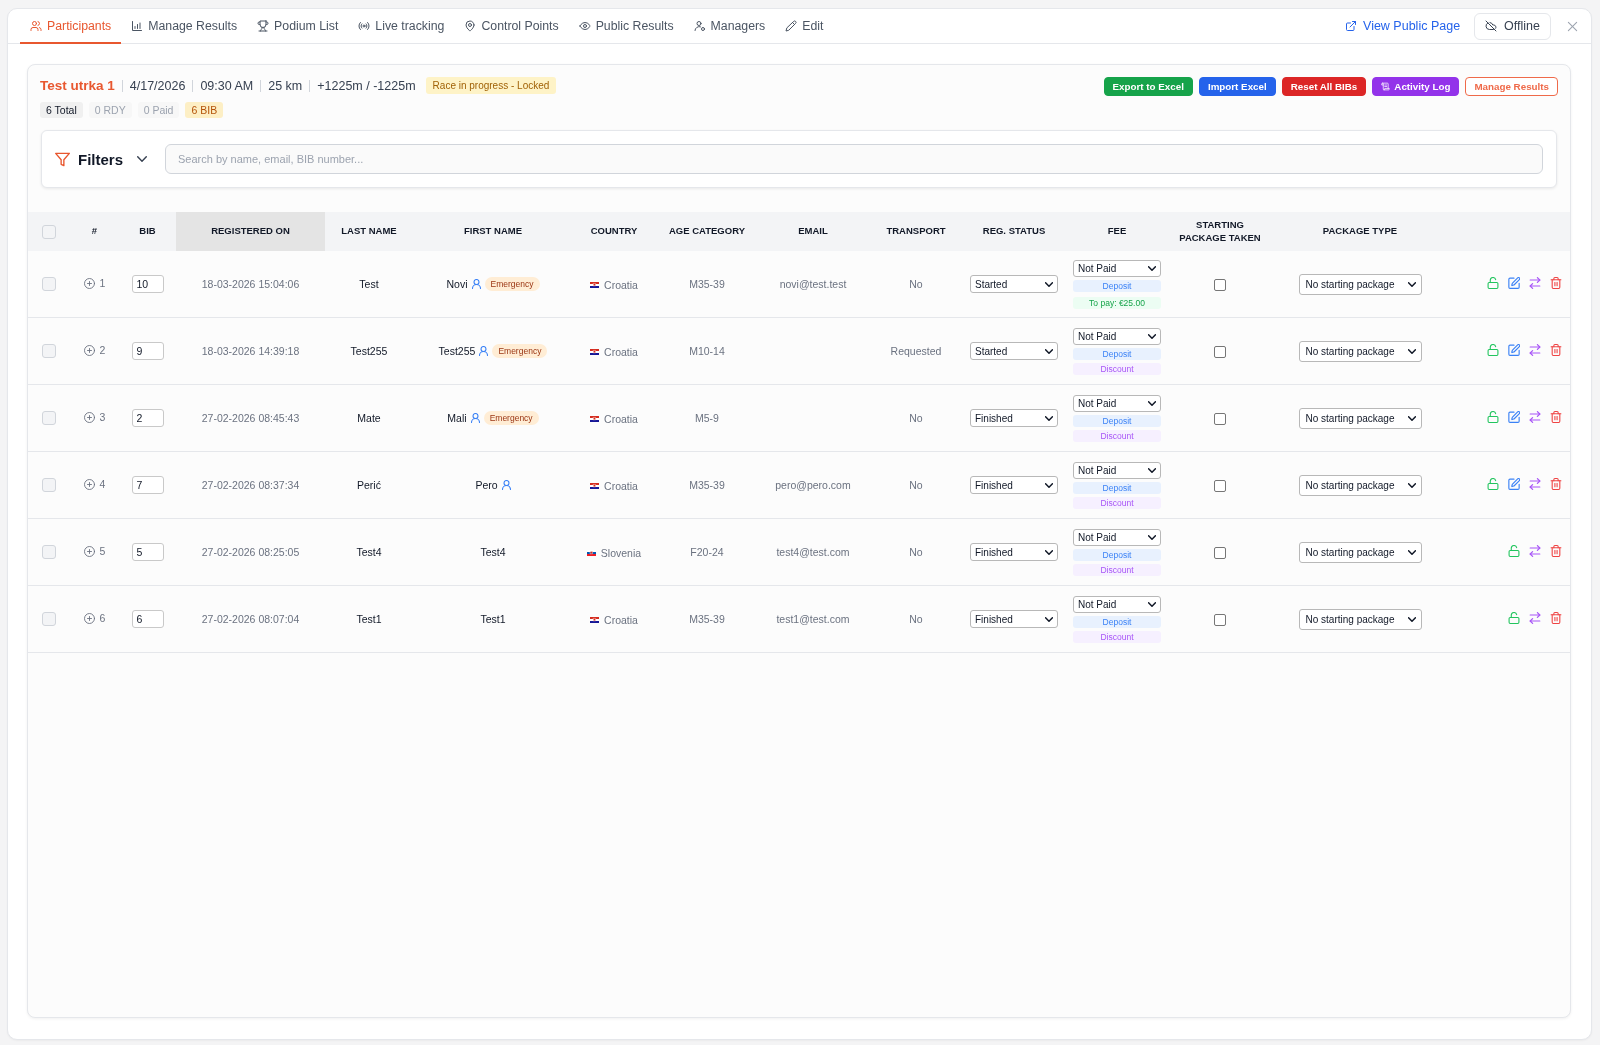  Describe the element at coordinates (250, 231) in the screenshot. I see `column-header: REGISTERED ON` at that location.